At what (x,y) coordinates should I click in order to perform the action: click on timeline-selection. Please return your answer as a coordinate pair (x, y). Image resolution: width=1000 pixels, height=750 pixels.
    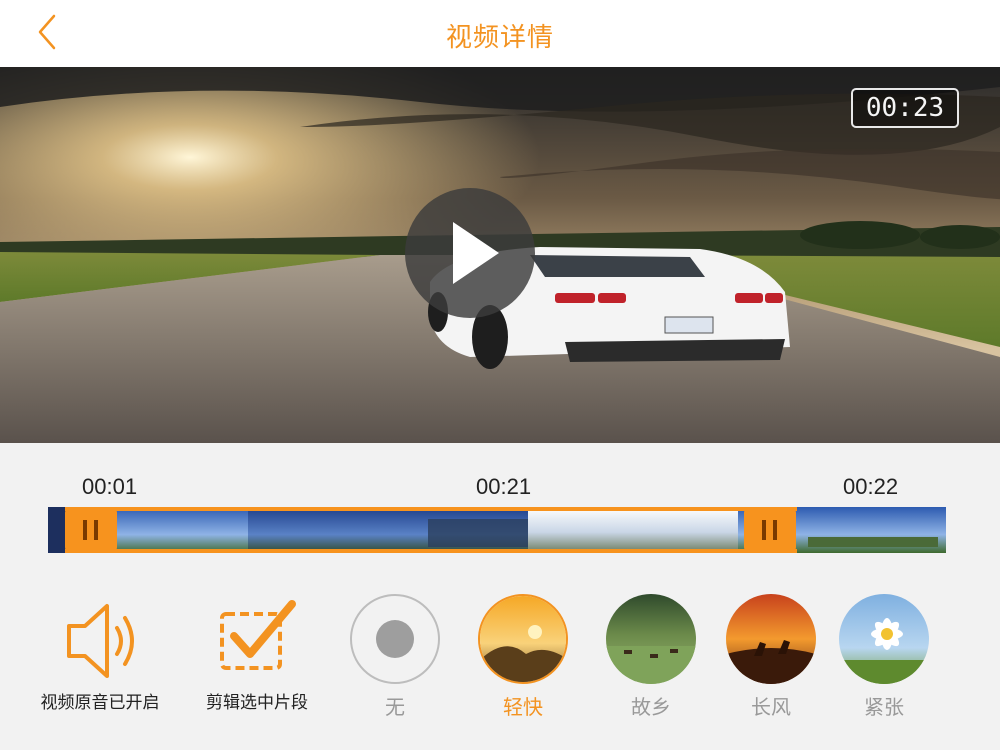
    Looking at the image, I should click on (431, 530).